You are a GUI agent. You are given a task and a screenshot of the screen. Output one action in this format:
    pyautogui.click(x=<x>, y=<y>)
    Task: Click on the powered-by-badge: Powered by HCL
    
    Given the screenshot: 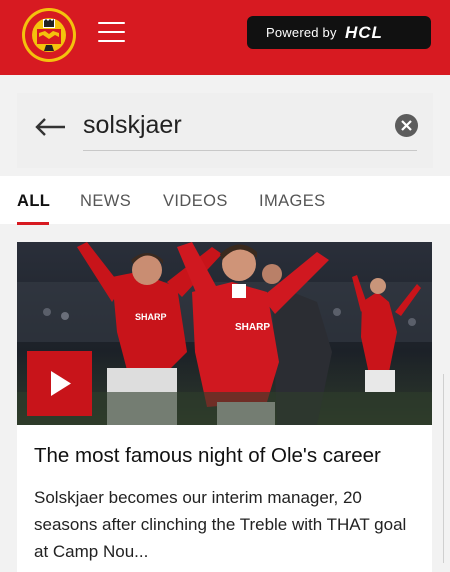 What is the action you would take?
    pyautogui.click(x=339, y=32)
    